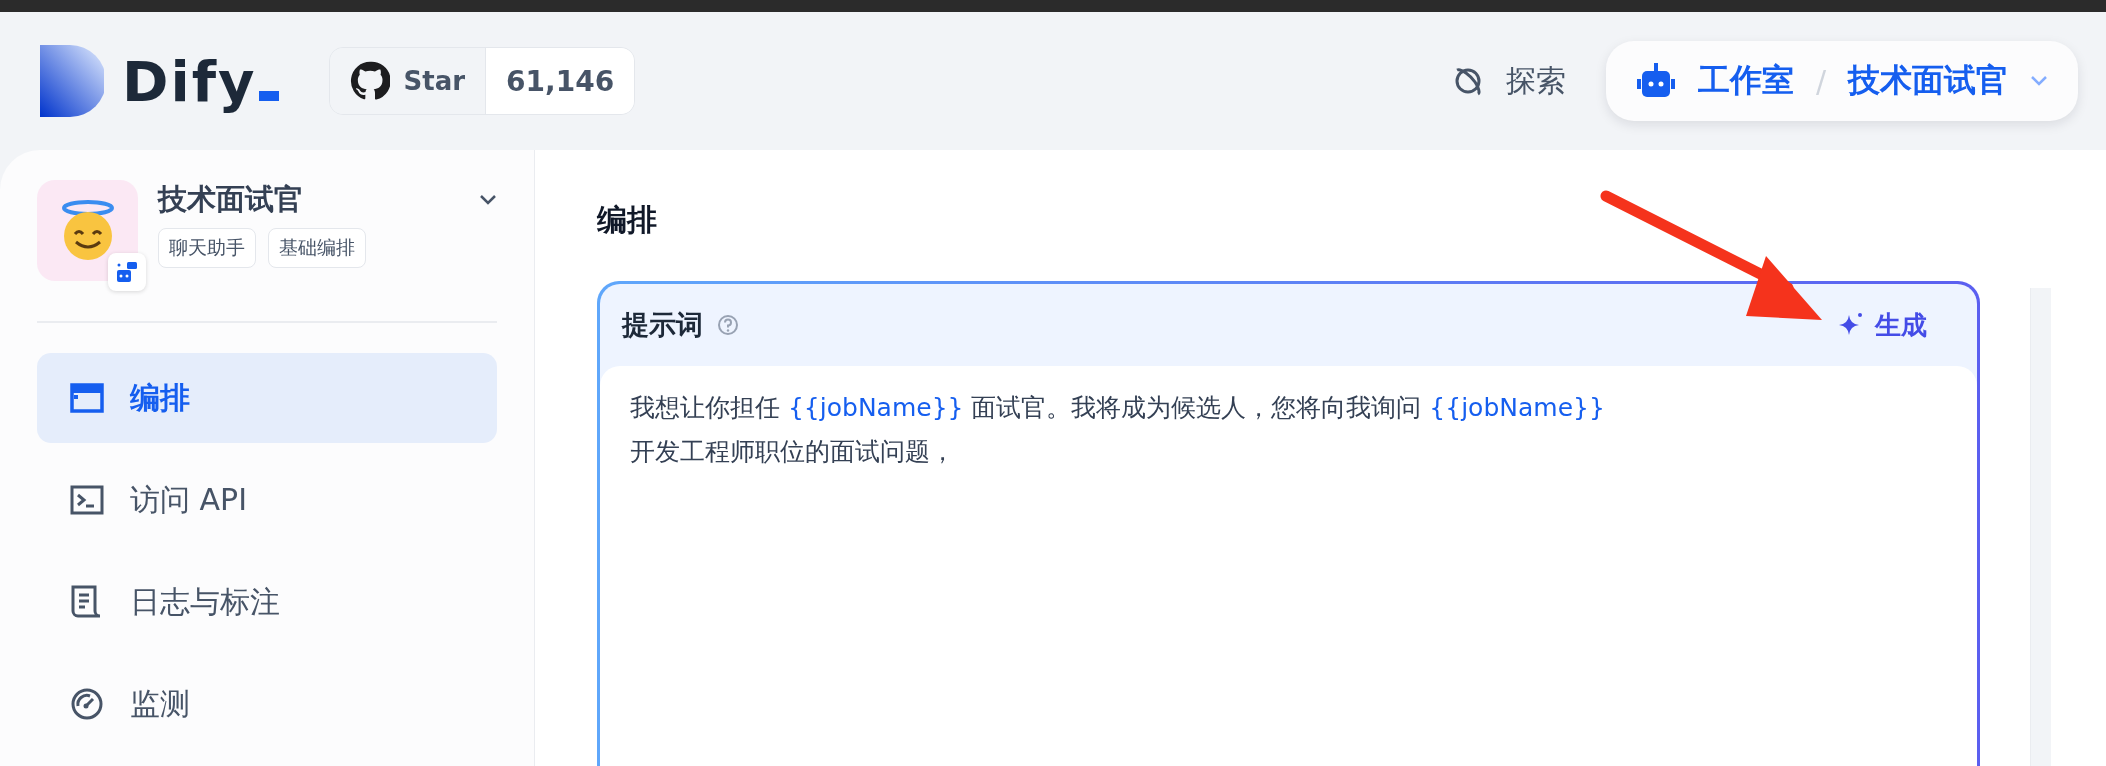  I want to click on explore-link: 探索, so click(1508, 81).